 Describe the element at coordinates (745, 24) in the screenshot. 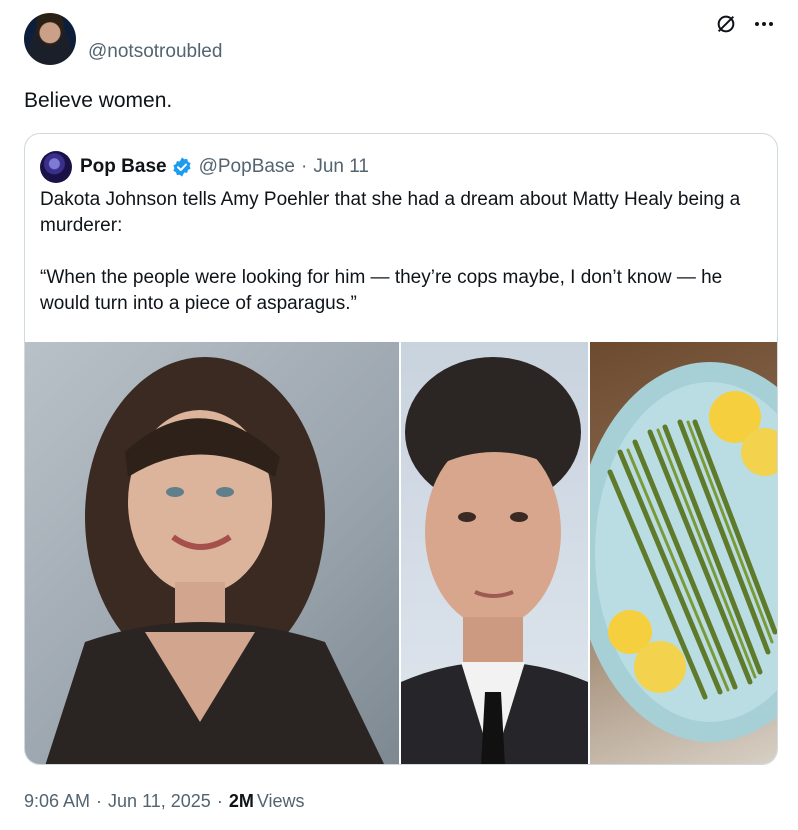

I see `tweet-actions-top` at that location.